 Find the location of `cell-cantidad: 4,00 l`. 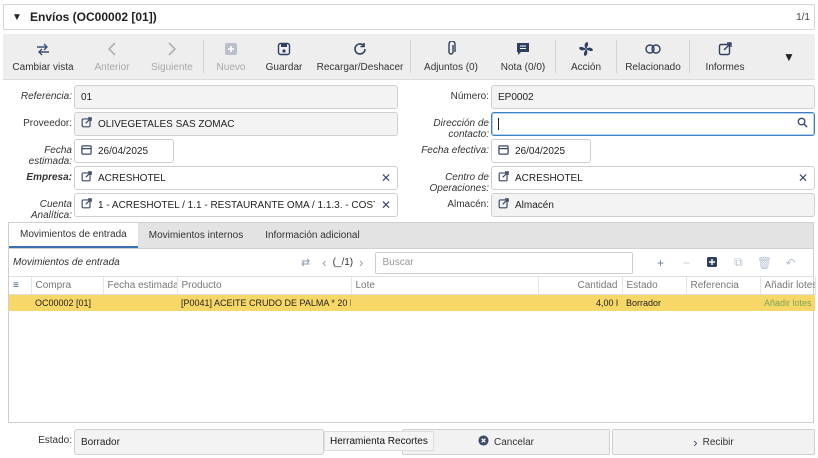

cell-cantidad: 4,00 l is located at coordinates (580, 302).